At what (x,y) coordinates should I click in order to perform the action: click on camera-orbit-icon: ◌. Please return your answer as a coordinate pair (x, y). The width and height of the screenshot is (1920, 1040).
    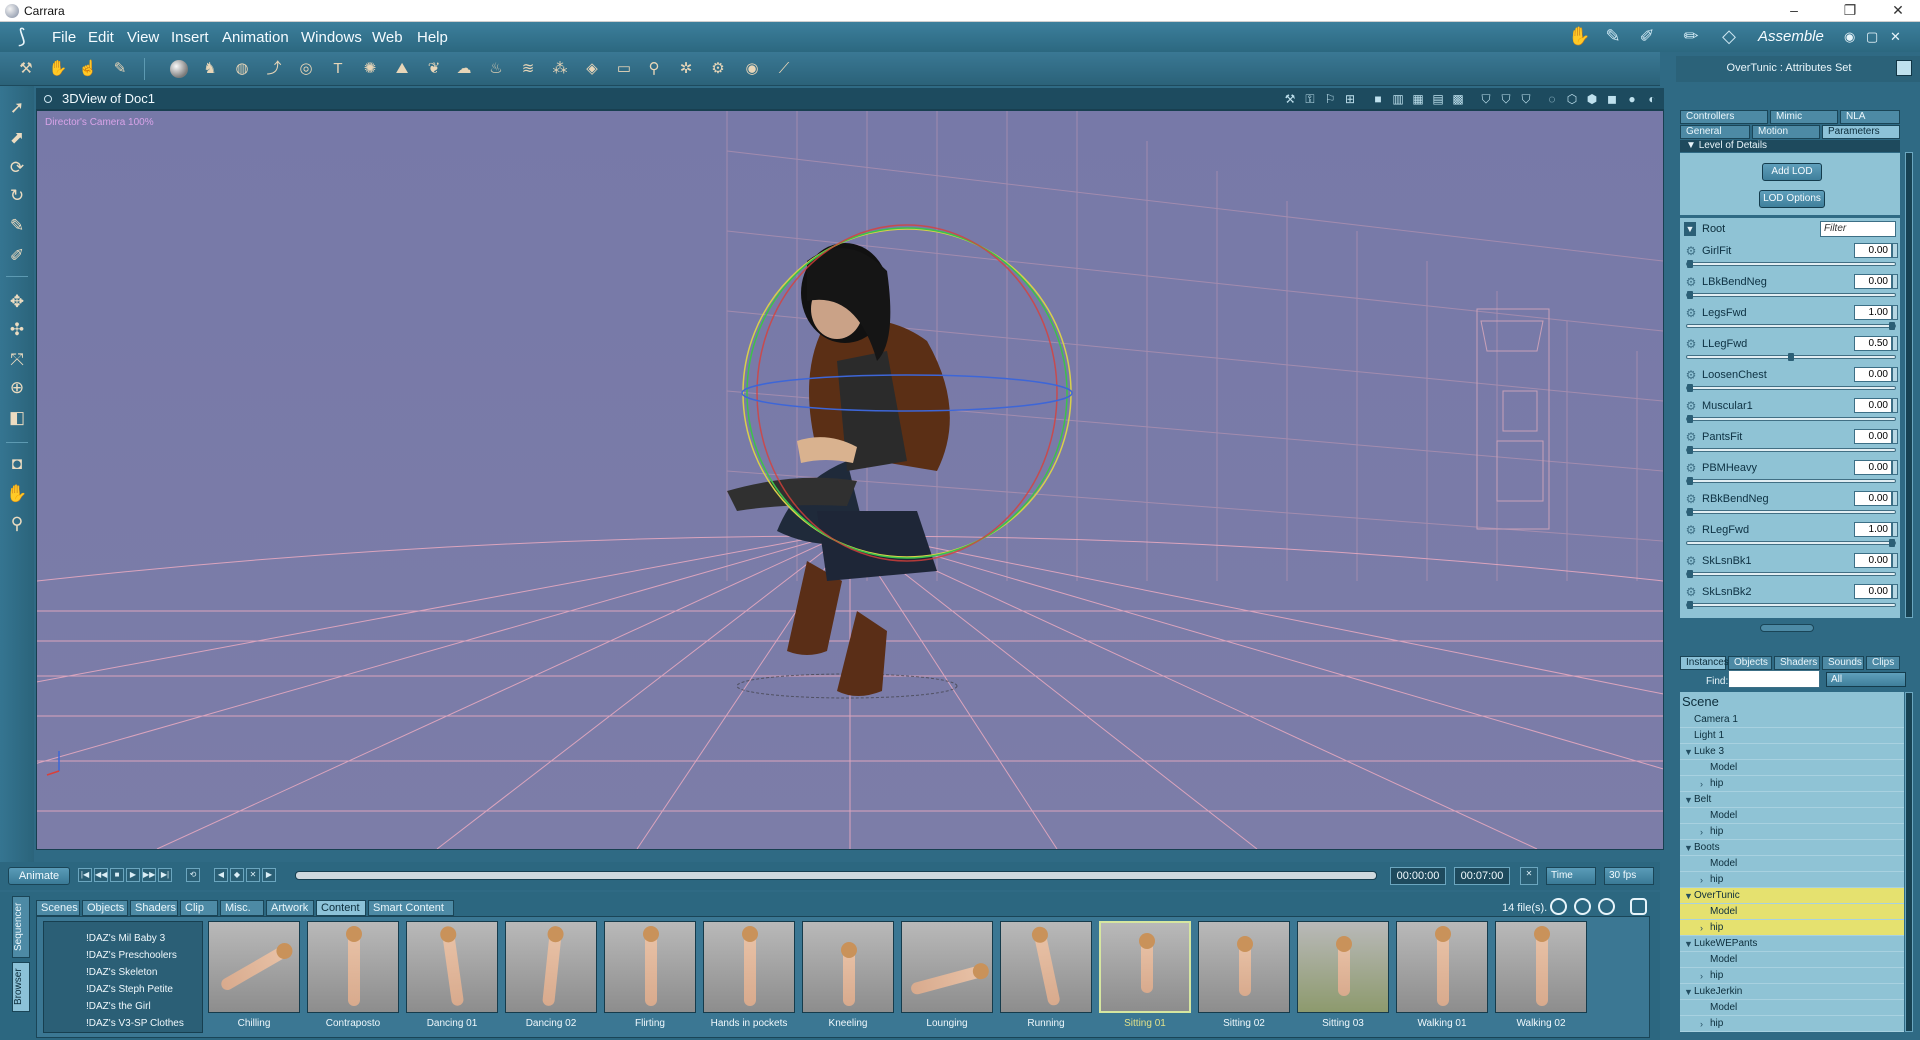
    Looking at the image, I should click on (1552, 99).